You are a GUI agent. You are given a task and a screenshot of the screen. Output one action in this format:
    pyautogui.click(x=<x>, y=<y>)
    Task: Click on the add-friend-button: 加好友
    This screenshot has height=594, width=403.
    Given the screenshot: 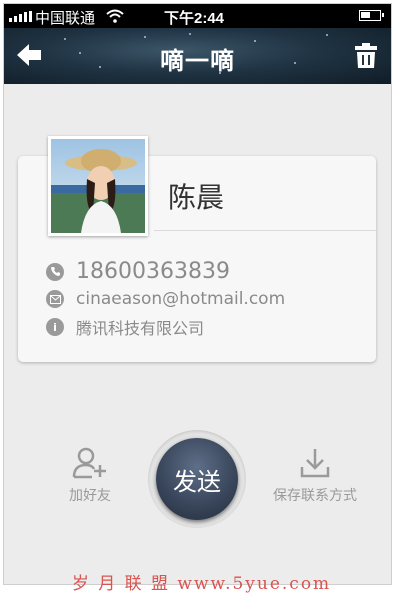 What is the action you would take?
    pyautogui.click(x=90, y=476)
    